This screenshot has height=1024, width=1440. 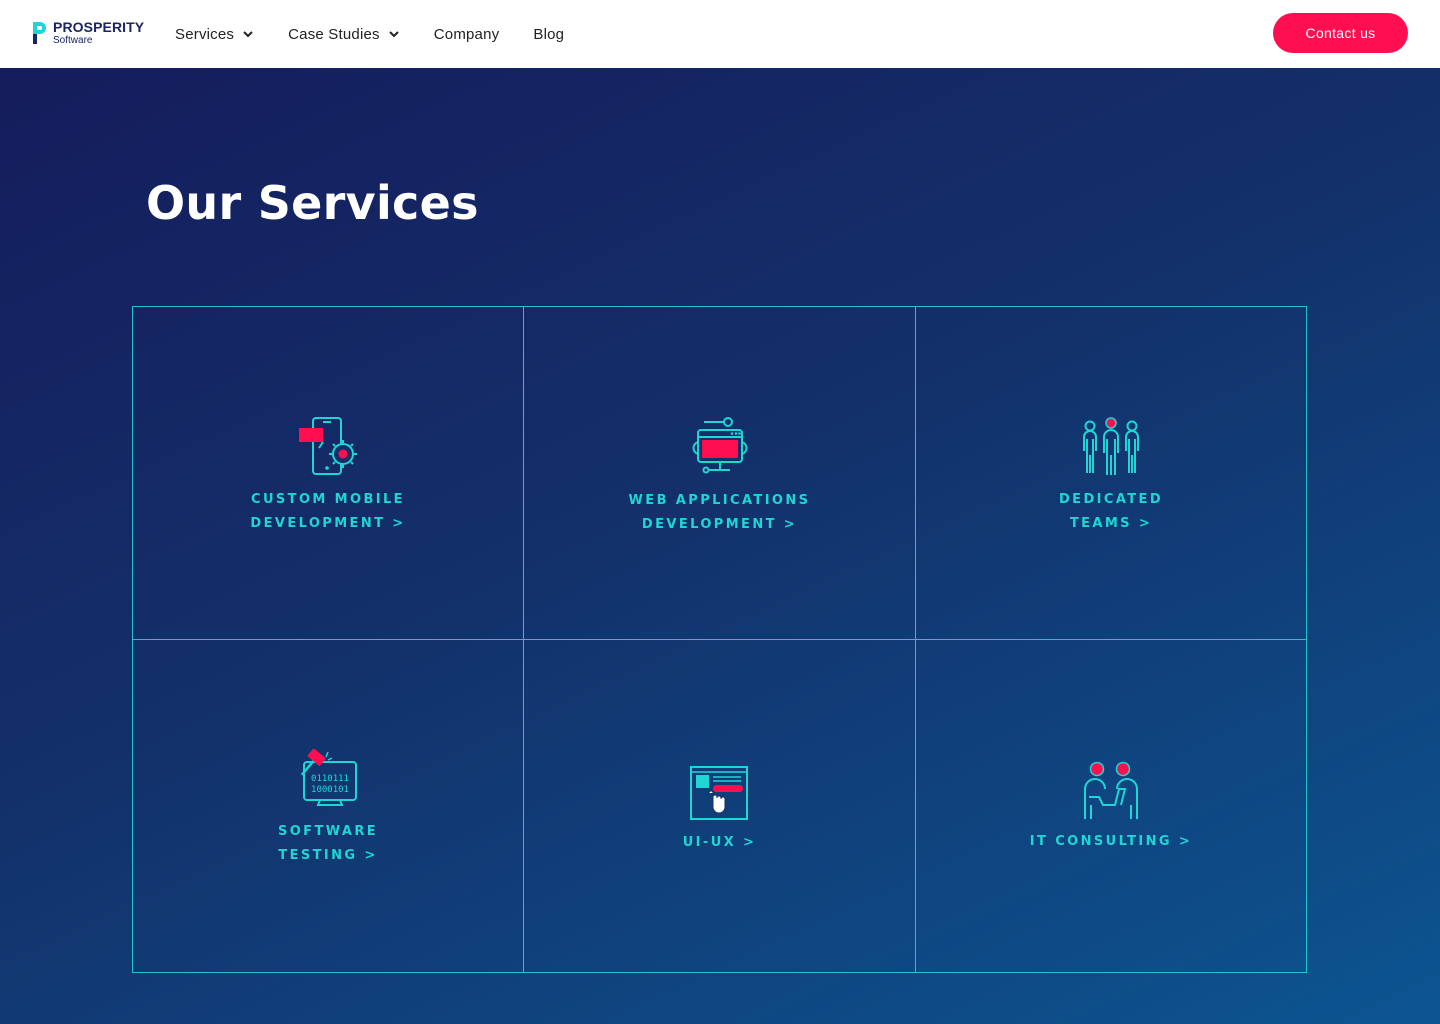 I want to click on service-label-line1: UI-UX >, so click(x=719, y=842).